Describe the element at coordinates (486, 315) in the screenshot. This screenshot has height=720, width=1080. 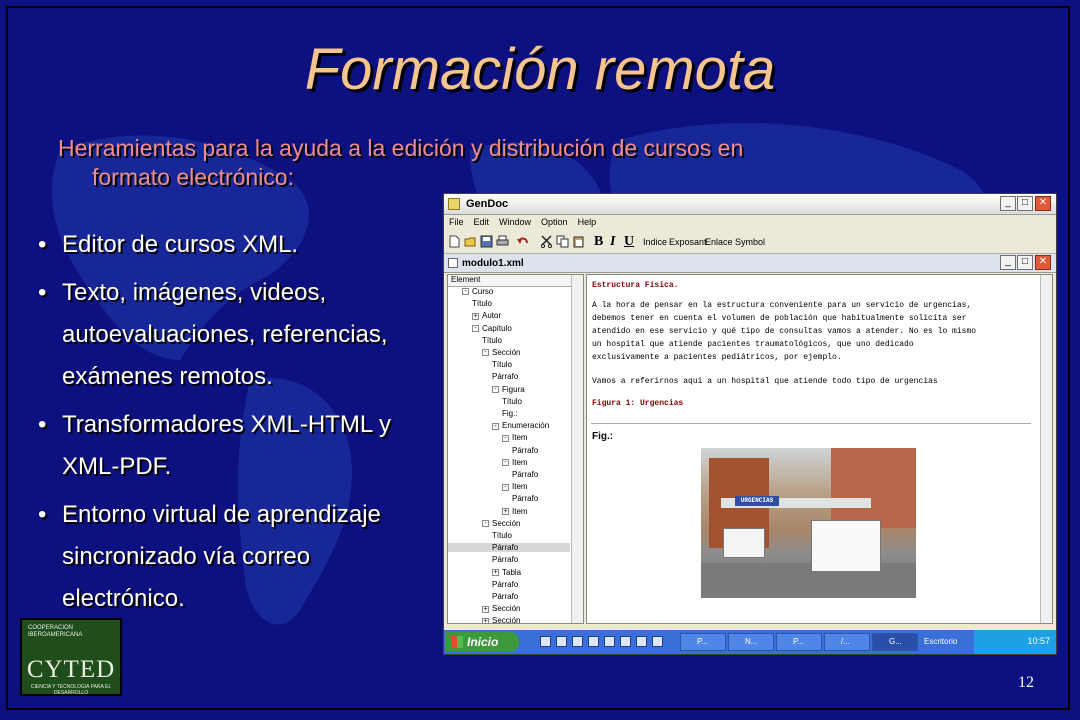
I see `tree-node: + Autor` at that location.